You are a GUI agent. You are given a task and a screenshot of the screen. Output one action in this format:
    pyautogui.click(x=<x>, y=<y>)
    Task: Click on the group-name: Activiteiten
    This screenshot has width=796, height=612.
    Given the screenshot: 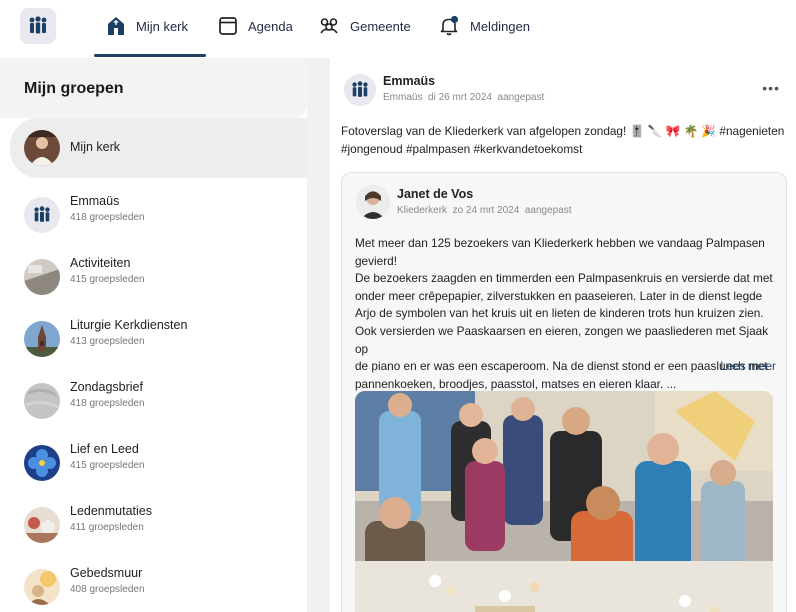 What is the action you would take?
    pyautogui.click(x=100, y=263)
    